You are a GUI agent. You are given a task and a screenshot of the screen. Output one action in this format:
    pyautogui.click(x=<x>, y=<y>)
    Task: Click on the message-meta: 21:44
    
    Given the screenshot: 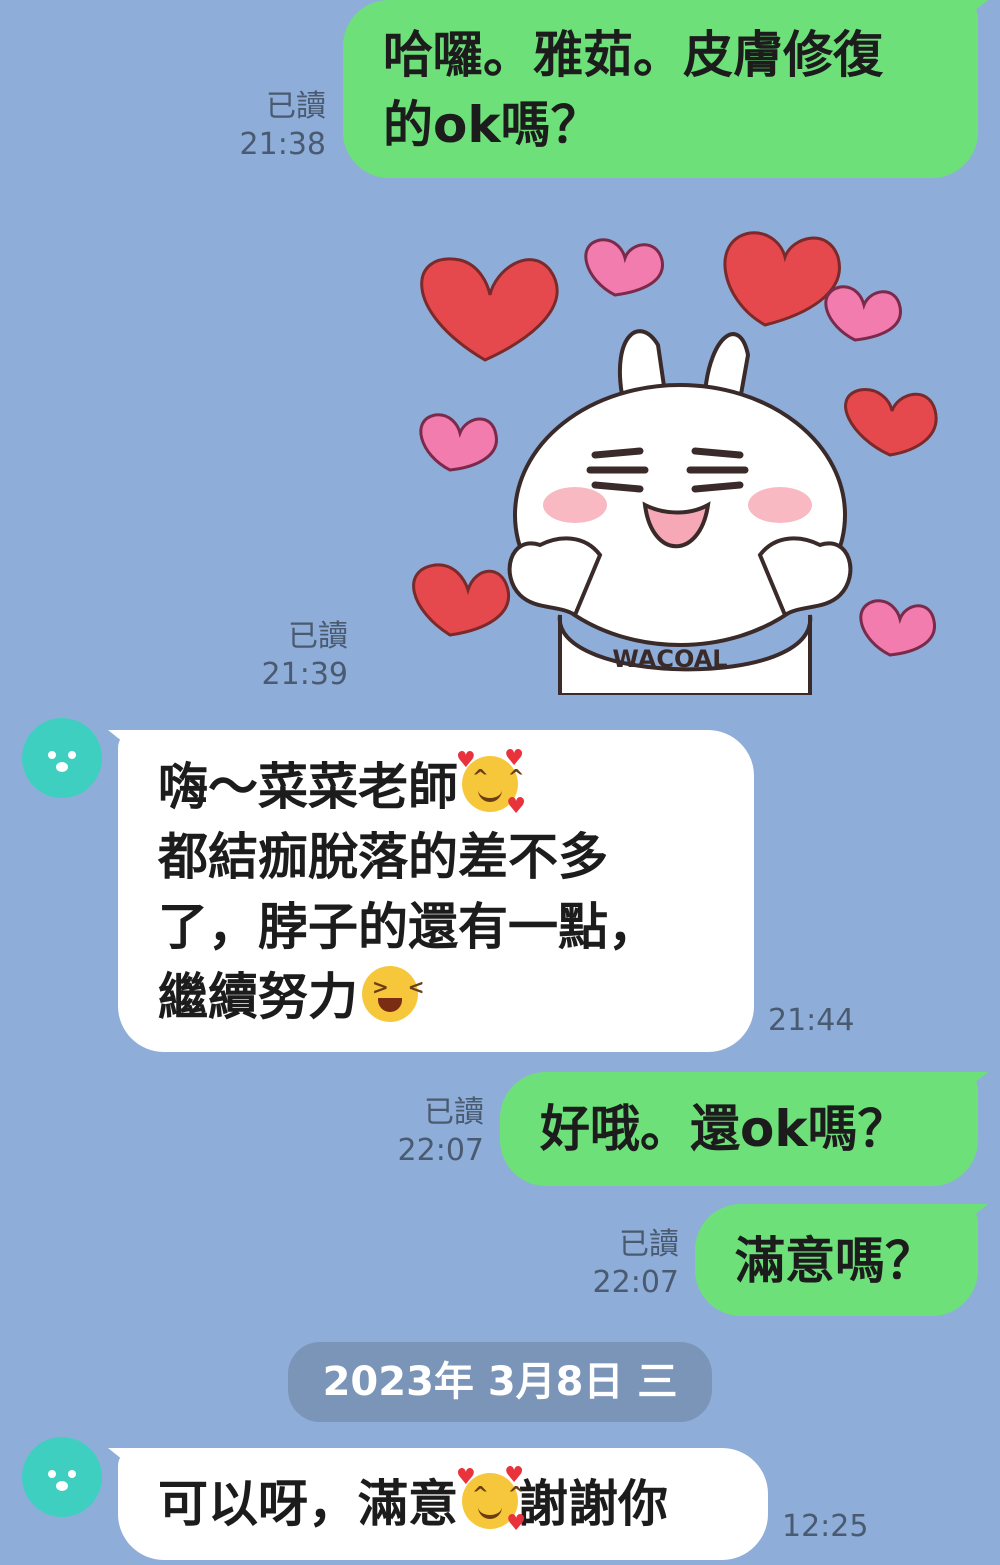 What is the action you would take?
    pyautogui.click(x=823, y=1021)
    